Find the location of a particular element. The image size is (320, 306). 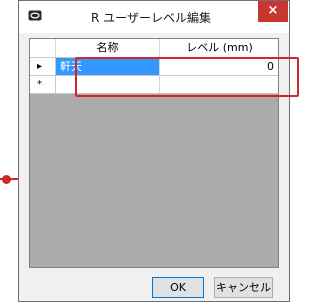

cell-name: 軒天 is located at coordinates (108, 67).